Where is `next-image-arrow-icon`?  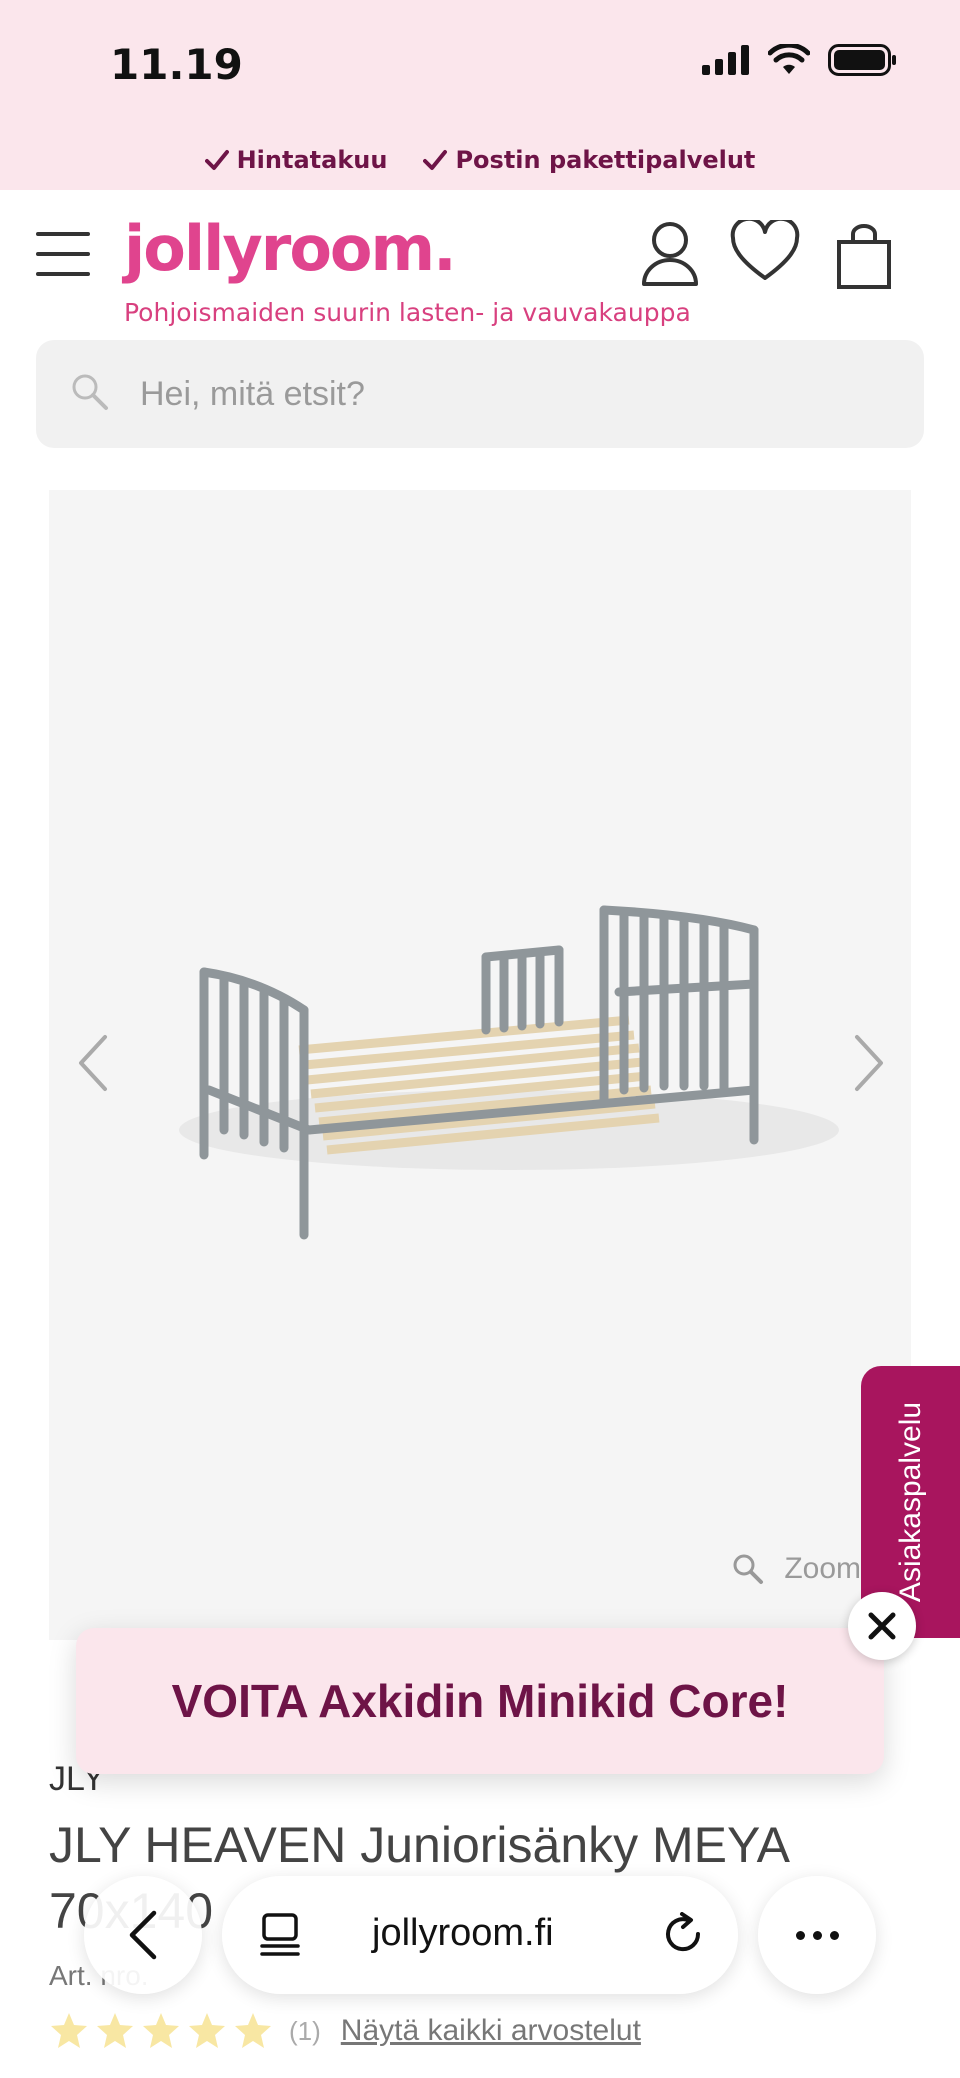 next-image-arrow-icon is located at coordinates (869, 1063).